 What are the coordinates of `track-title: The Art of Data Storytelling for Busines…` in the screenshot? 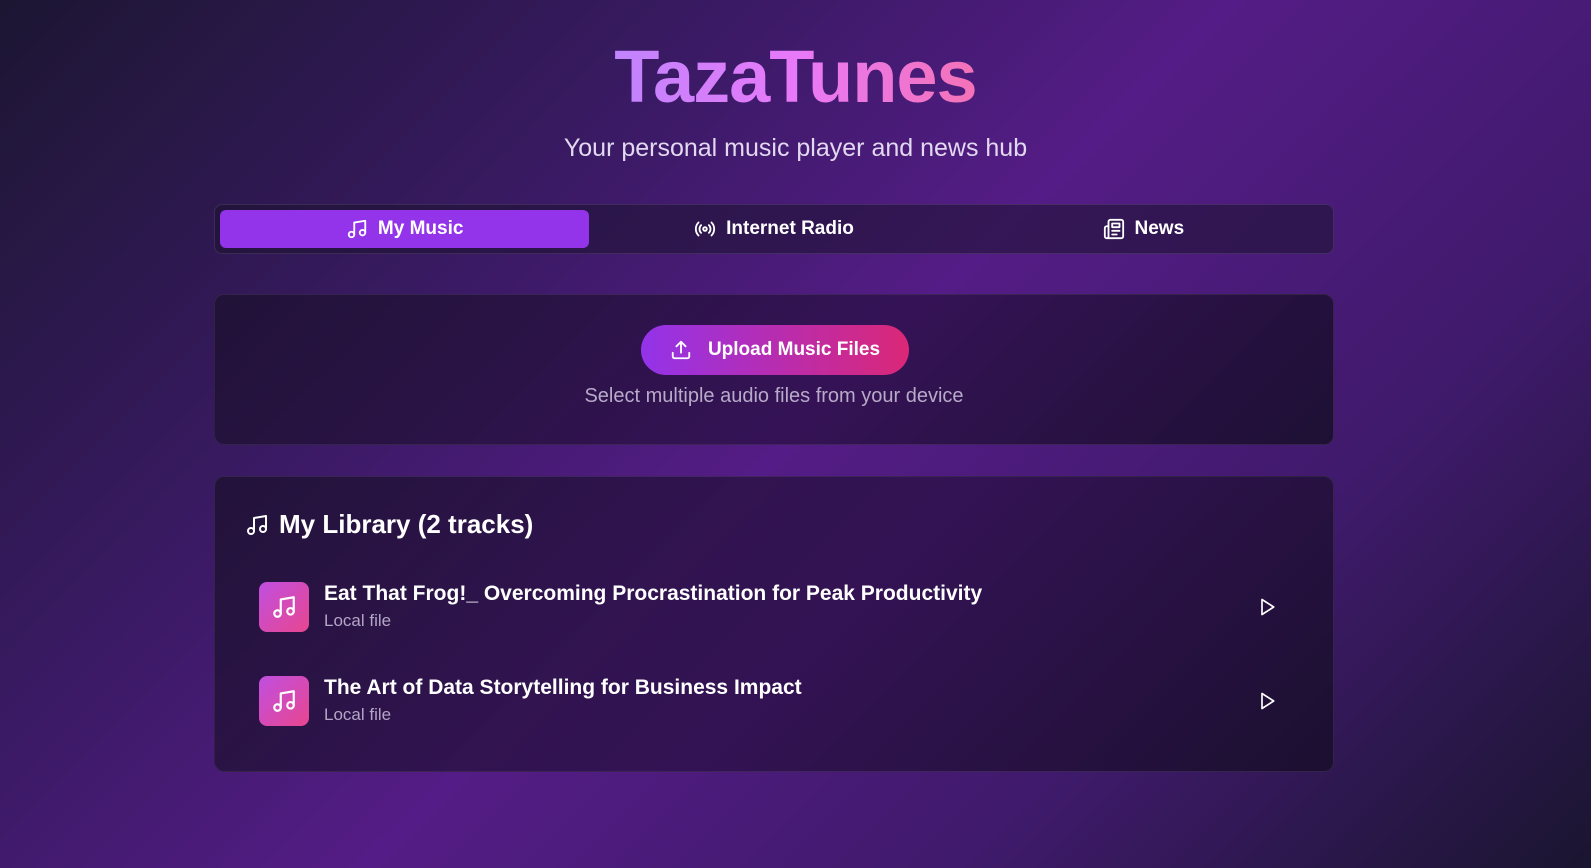 It's located at (563, 687).